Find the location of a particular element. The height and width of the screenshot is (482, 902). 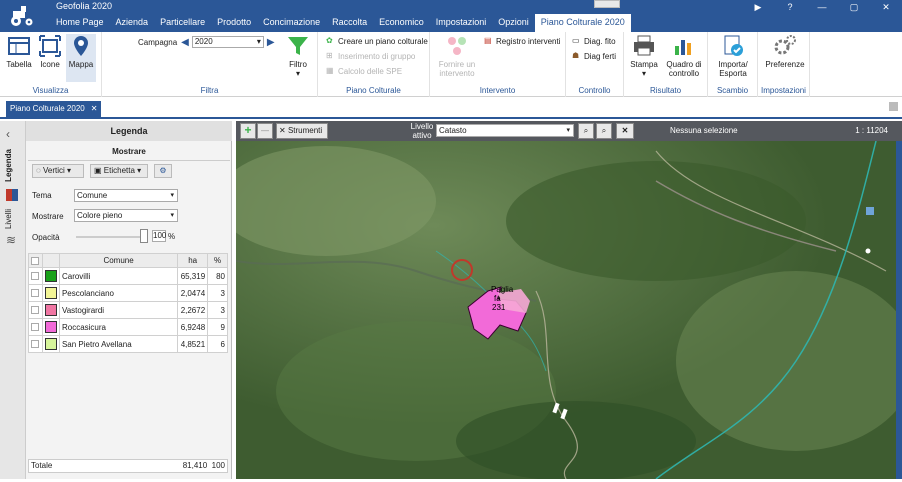

bar-chart-icon is located at coordinates (683, 47).